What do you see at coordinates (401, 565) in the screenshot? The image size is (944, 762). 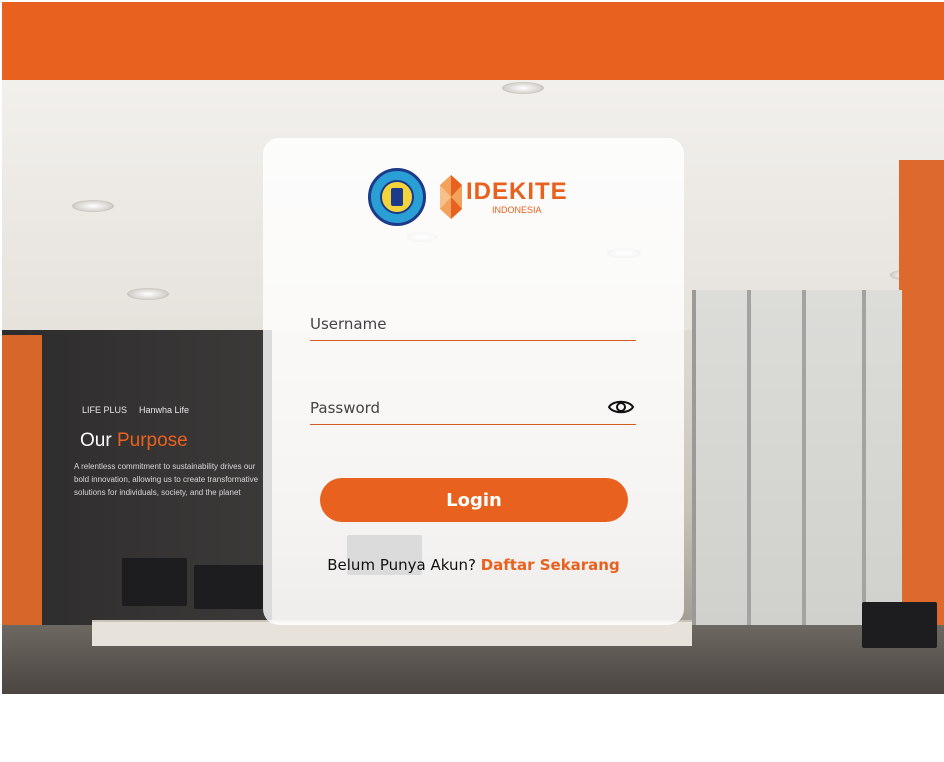 I see `signup-prompt: Belum Punya Akun?` at bounding box center [401, 565].